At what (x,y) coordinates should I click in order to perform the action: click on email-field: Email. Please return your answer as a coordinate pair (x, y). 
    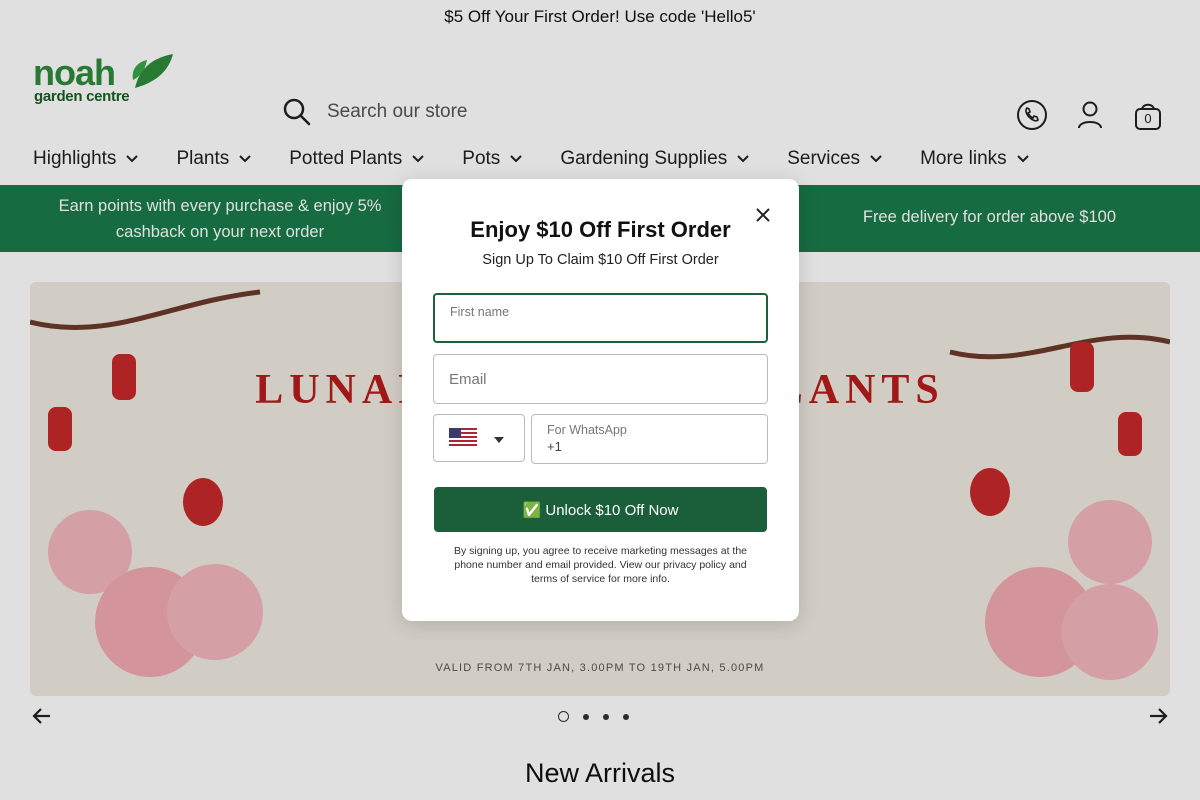
    Looking at the image, I should click on (600, 379).